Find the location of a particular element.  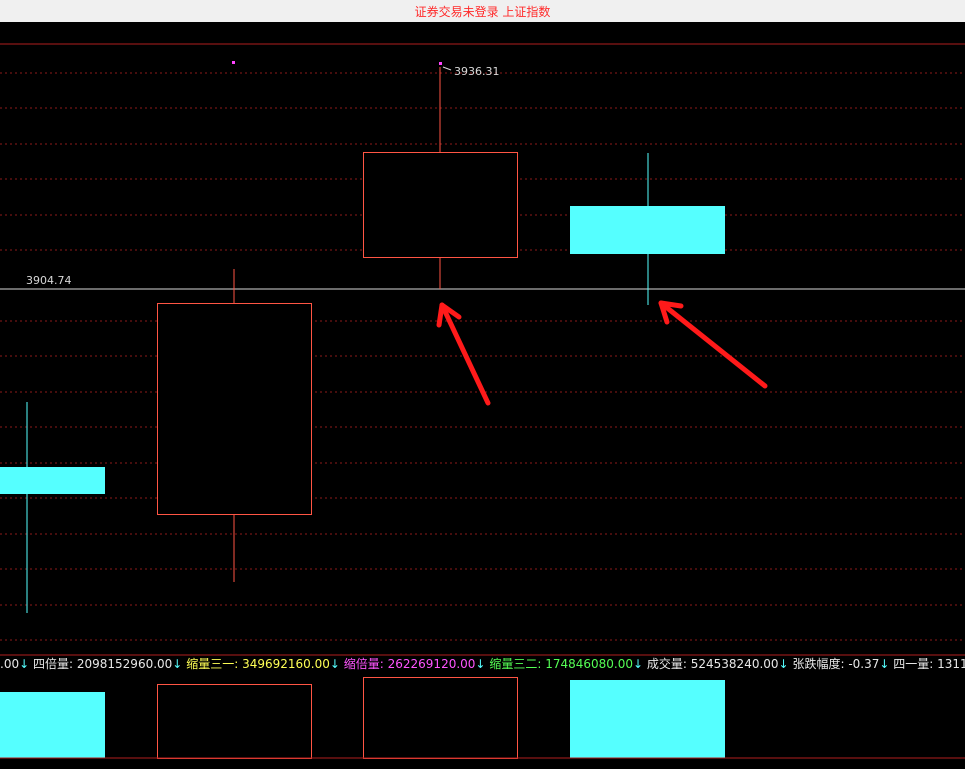

high-price-label: 3936.31 is located at coordinates (477, 71).